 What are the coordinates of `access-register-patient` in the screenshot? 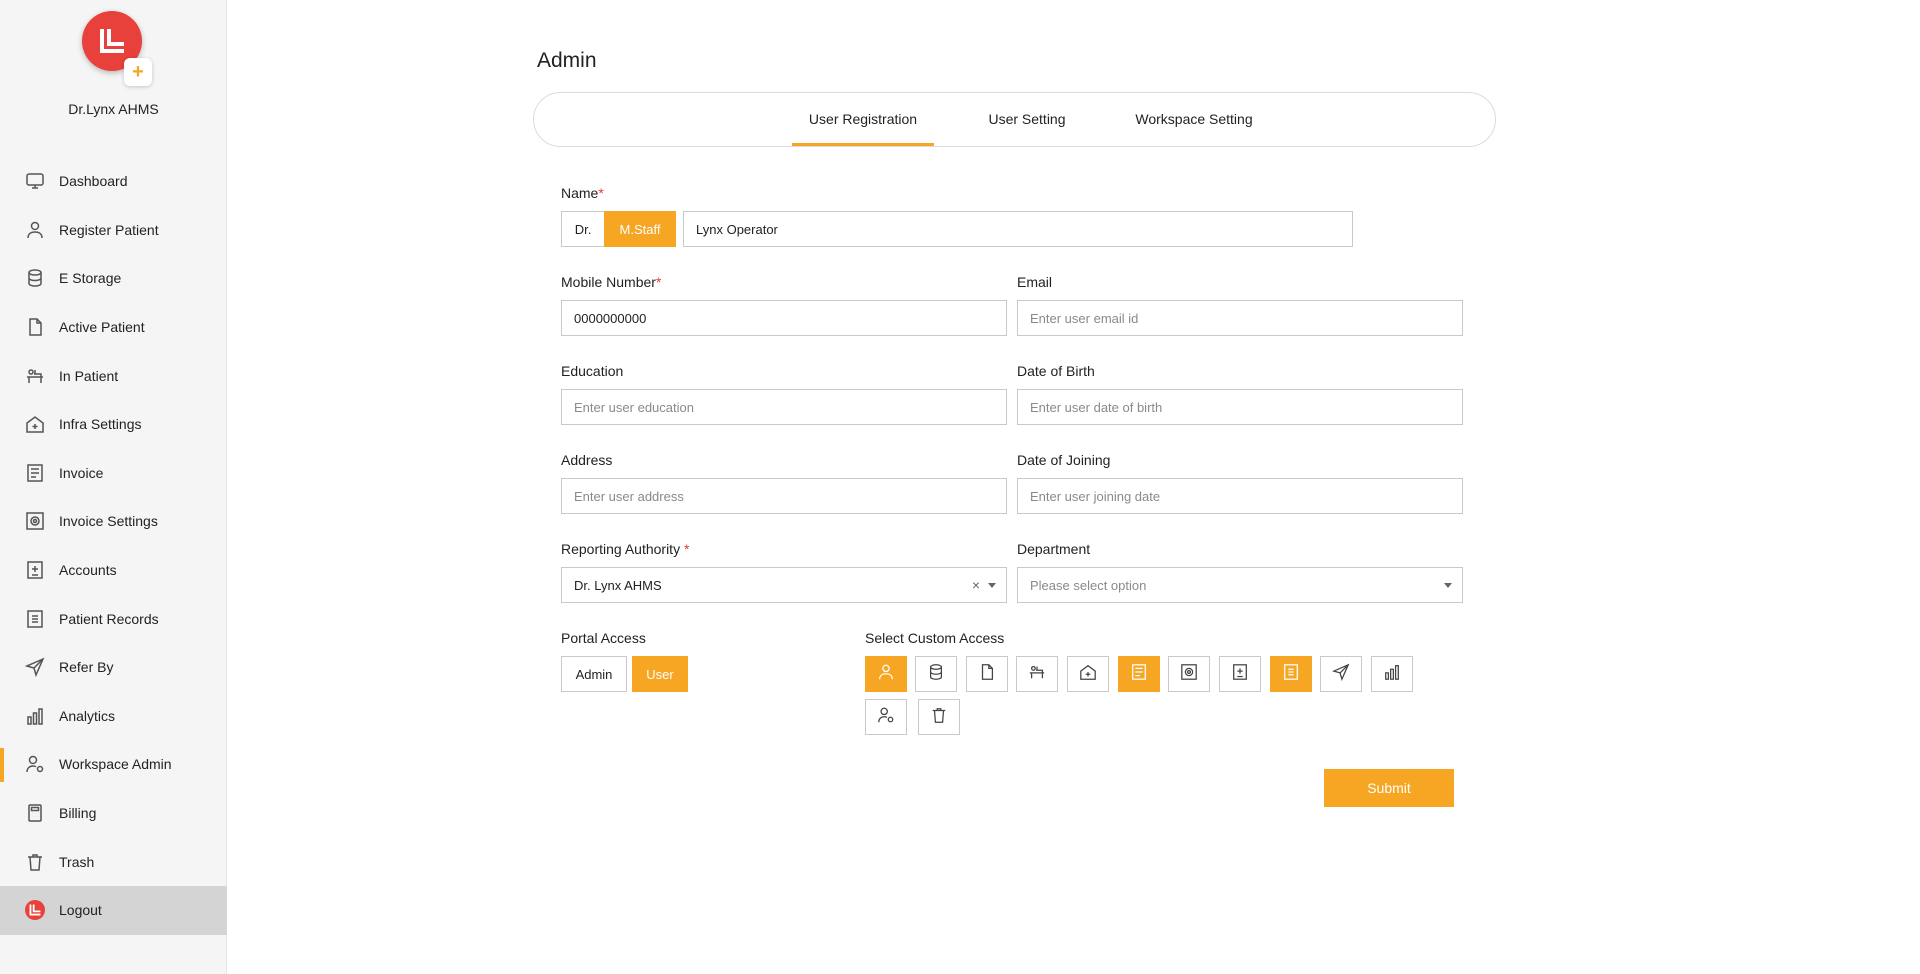 It's located at (886, 674).